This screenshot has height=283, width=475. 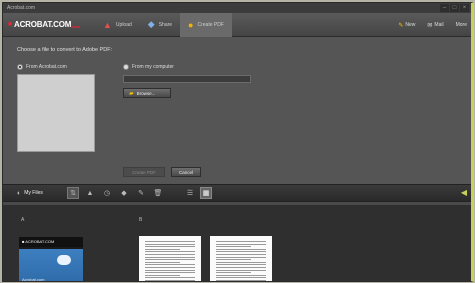 What do you see at coordinates (107, 24) in the screenshot?
I see `upload-icon: ▲` at bounding box center [107, 24].